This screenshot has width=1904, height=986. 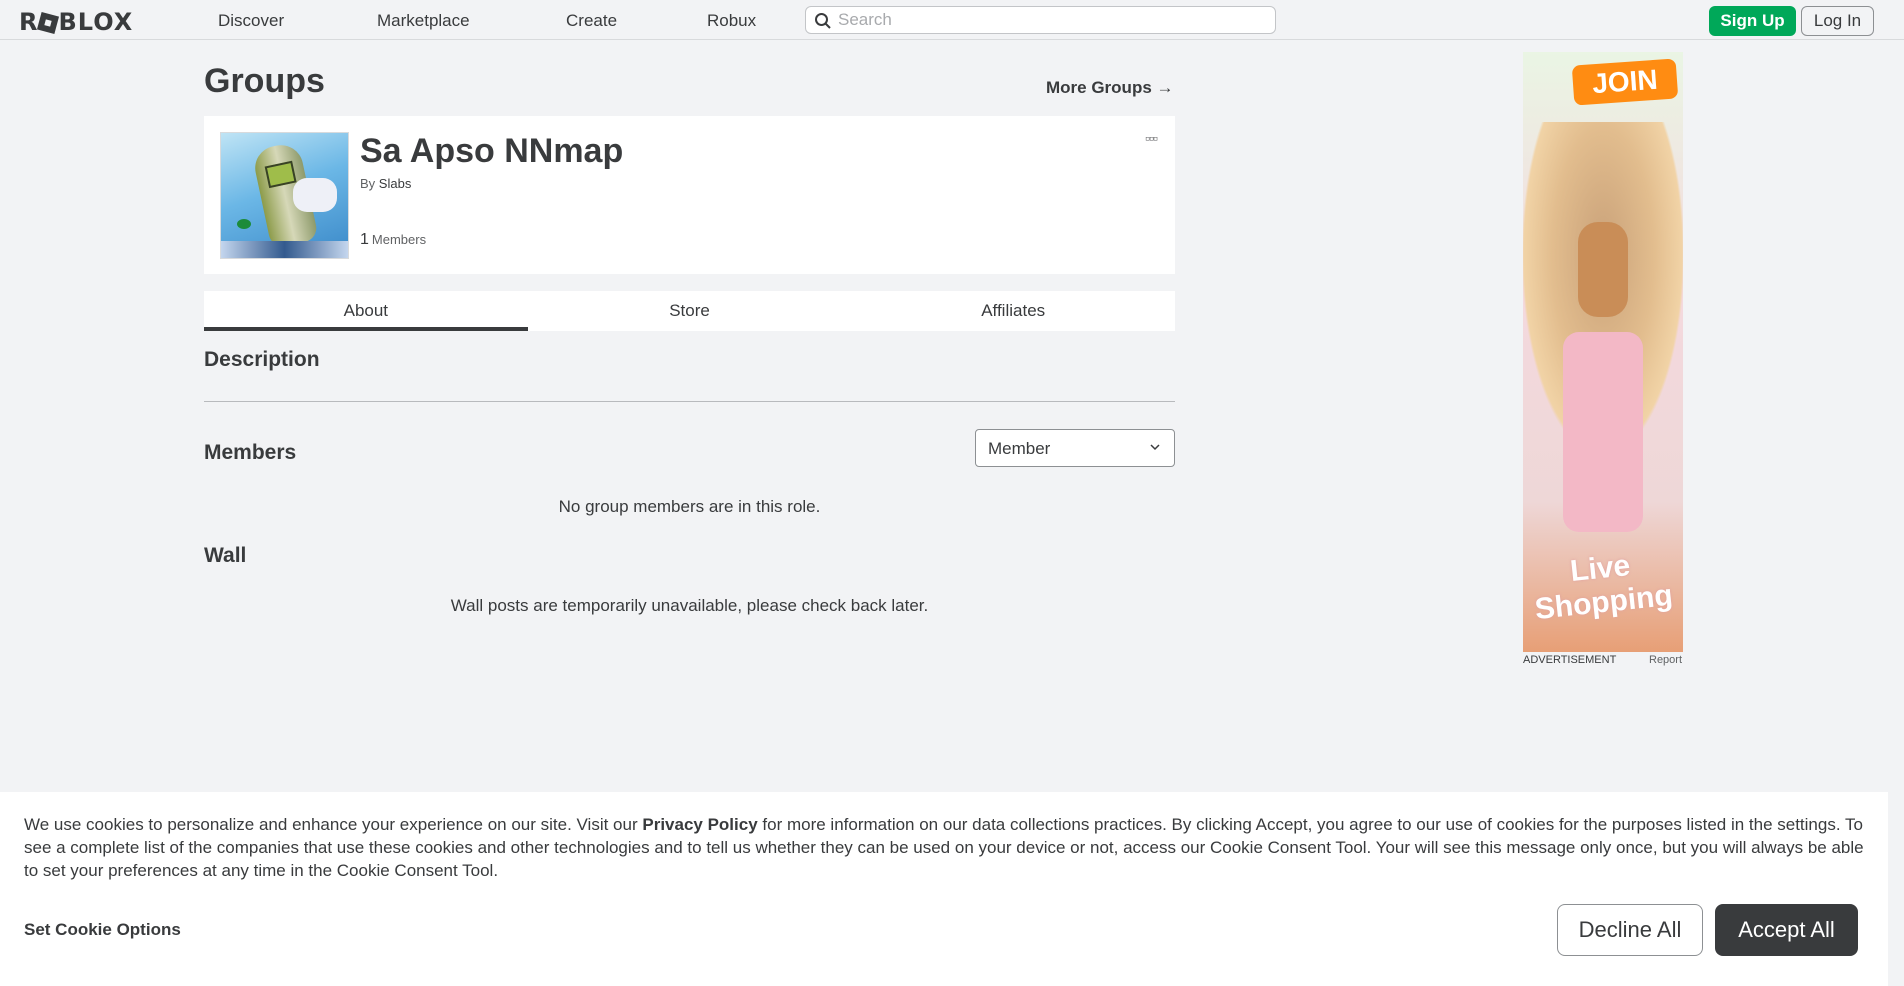 What do you see at coordinates (689, 506) in the screenshot?
I see `no-members-message: No group members are in this role.` at bounding box center [689, 506].